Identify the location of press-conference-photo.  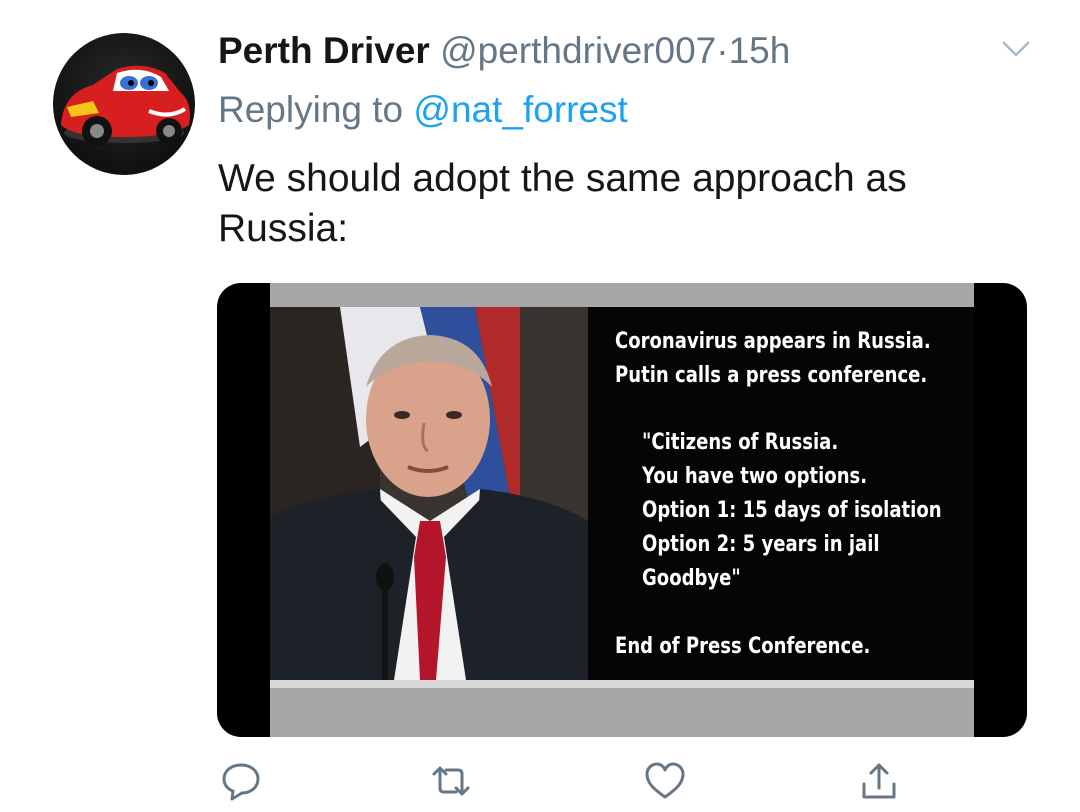
(429, 493).